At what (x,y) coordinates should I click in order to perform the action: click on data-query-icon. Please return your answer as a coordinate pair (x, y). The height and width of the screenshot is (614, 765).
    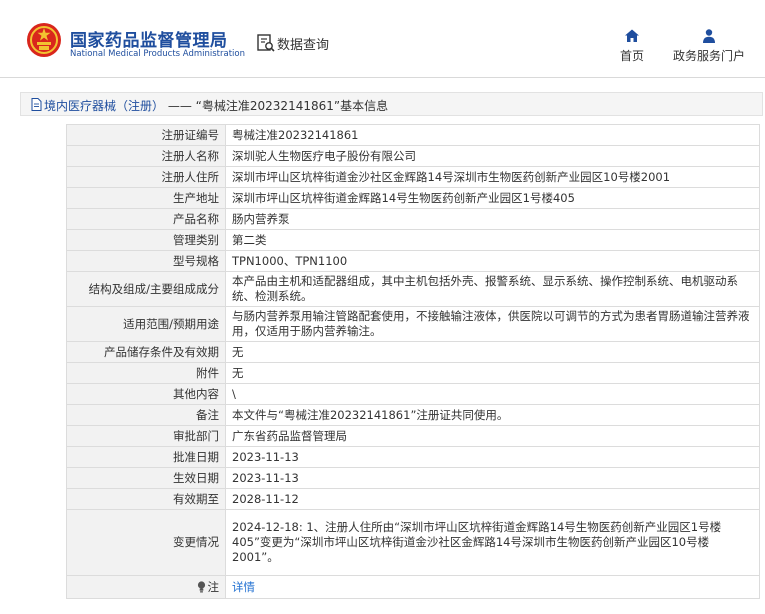
    Looking at the image, I should click on (266, 43).